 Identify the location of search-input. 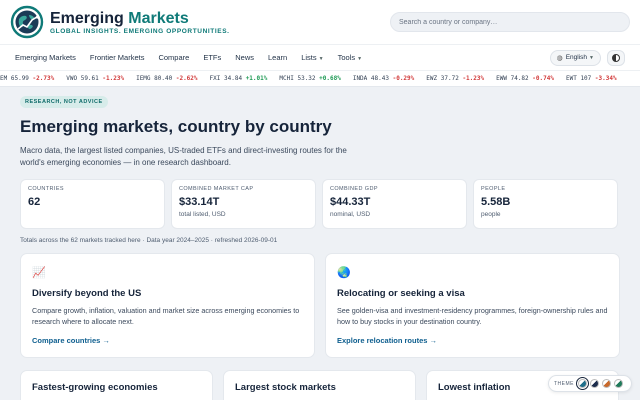
(510, 22).